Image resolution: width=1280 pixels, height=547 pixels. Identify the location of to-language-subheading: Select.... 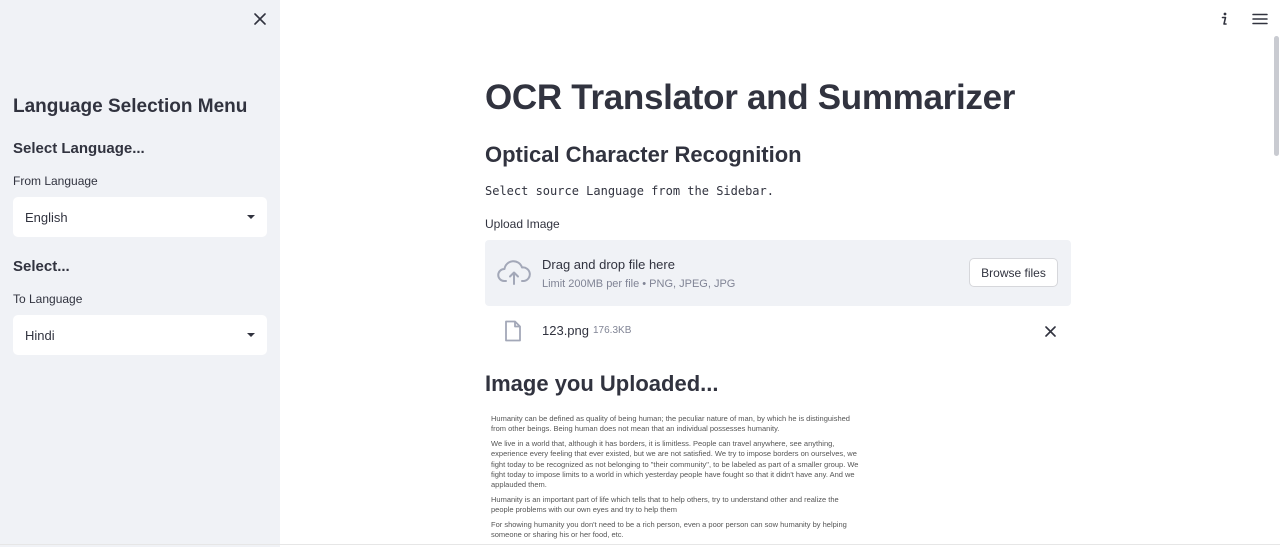
(41, 266).